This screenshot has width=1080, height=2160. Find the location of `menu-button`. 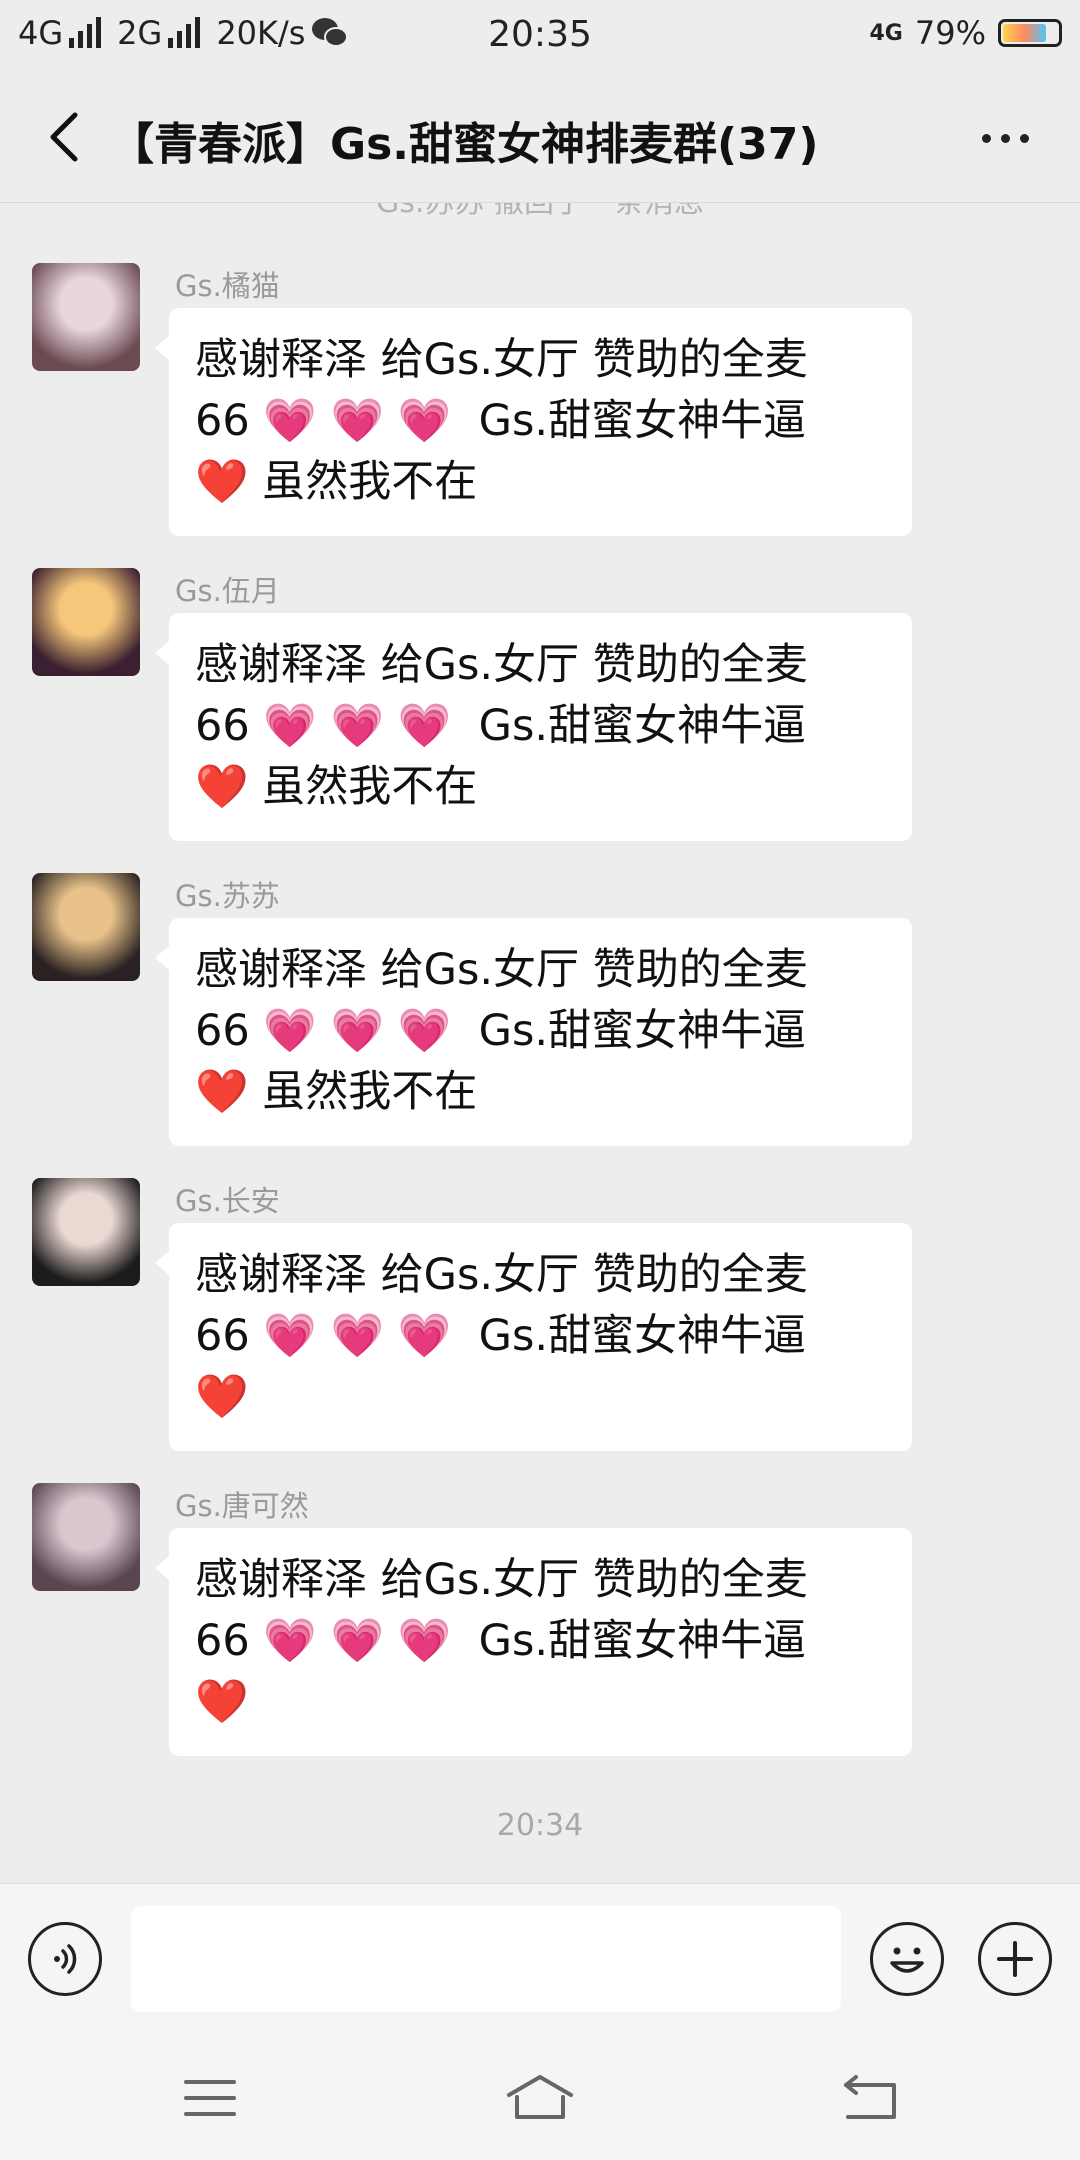

menu-button is located at coordinates (210, 2098).